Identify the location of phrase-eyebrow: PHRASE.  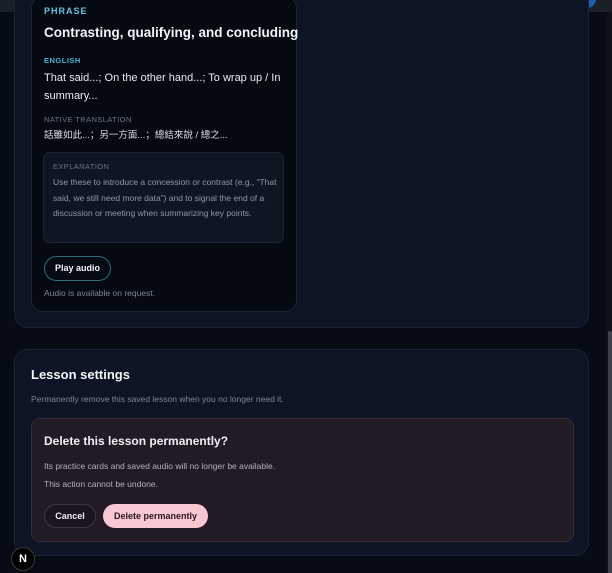
(66, 11).